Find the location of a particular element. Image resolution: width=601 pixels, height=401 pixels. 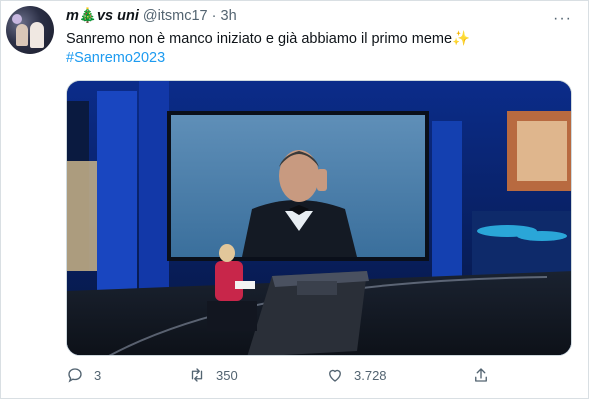

timestamp: 3h is located at coordinates (229, 16).